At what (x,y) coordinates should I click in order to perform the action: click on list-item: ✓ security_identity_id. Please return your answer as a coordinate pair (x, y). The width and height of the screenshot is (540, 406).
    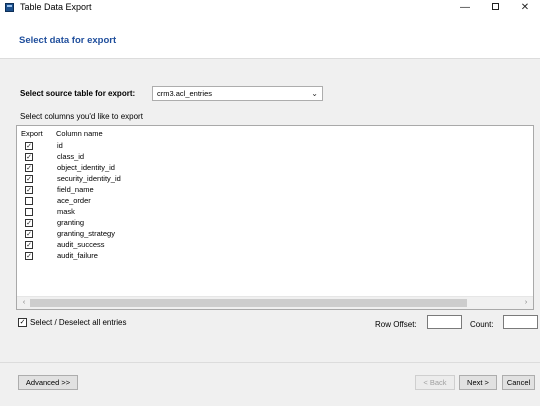
    Looking at the image, I should click on (275, 179).